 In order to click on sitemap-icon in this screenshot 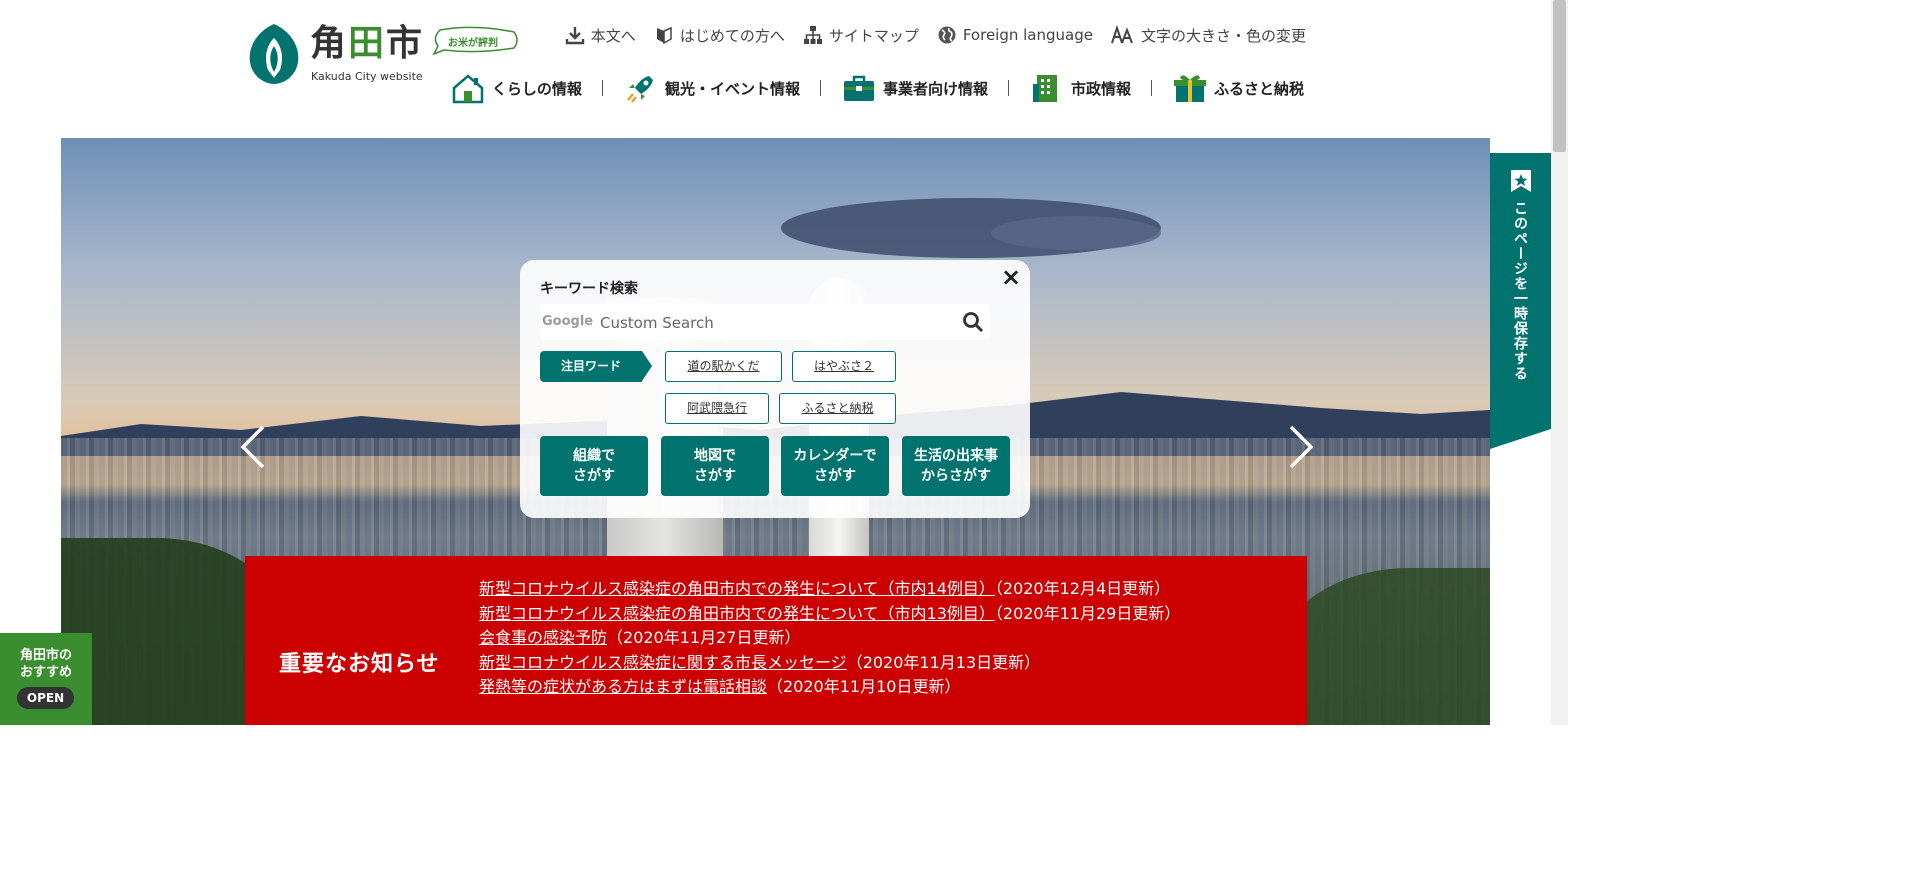, I will do `click(812, 35)`.